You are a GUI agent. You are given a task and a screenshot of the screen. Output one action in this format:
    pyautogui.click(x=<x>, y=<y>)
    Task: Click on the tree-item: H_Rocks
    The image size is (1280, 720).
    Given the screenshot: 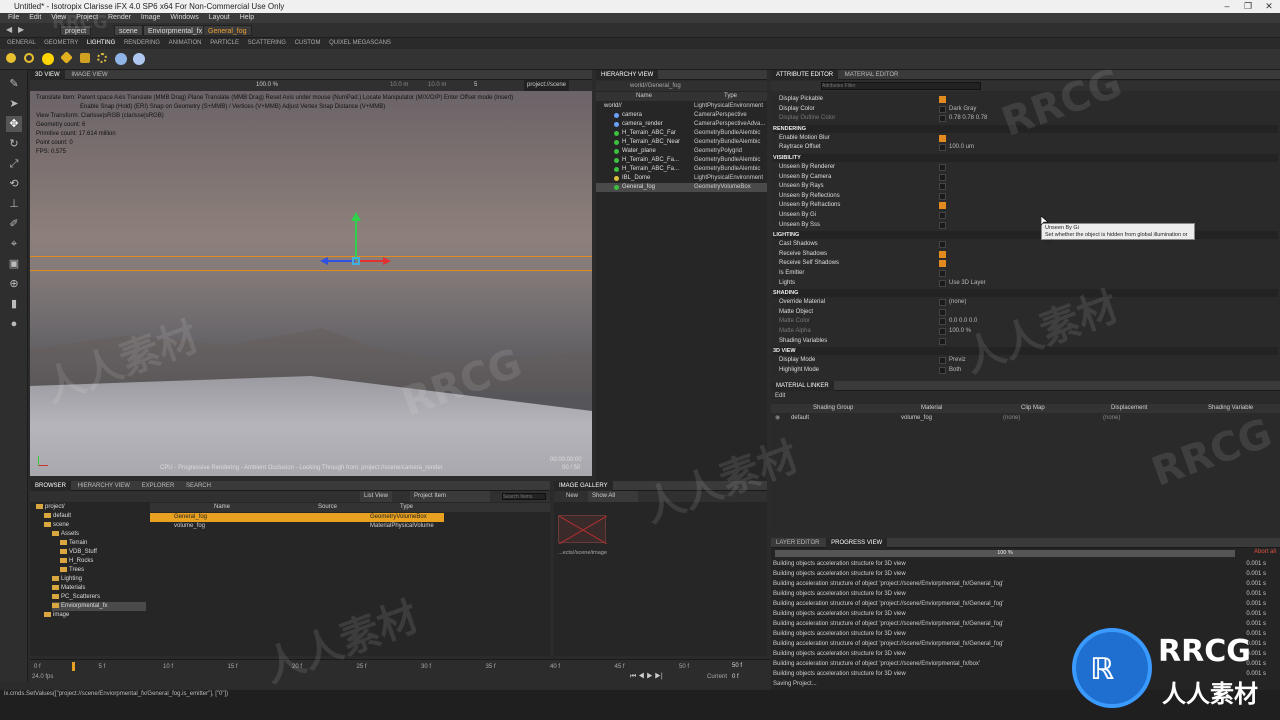 What is the action you would take?
    pyautogui.click(x=76, y=561)
    